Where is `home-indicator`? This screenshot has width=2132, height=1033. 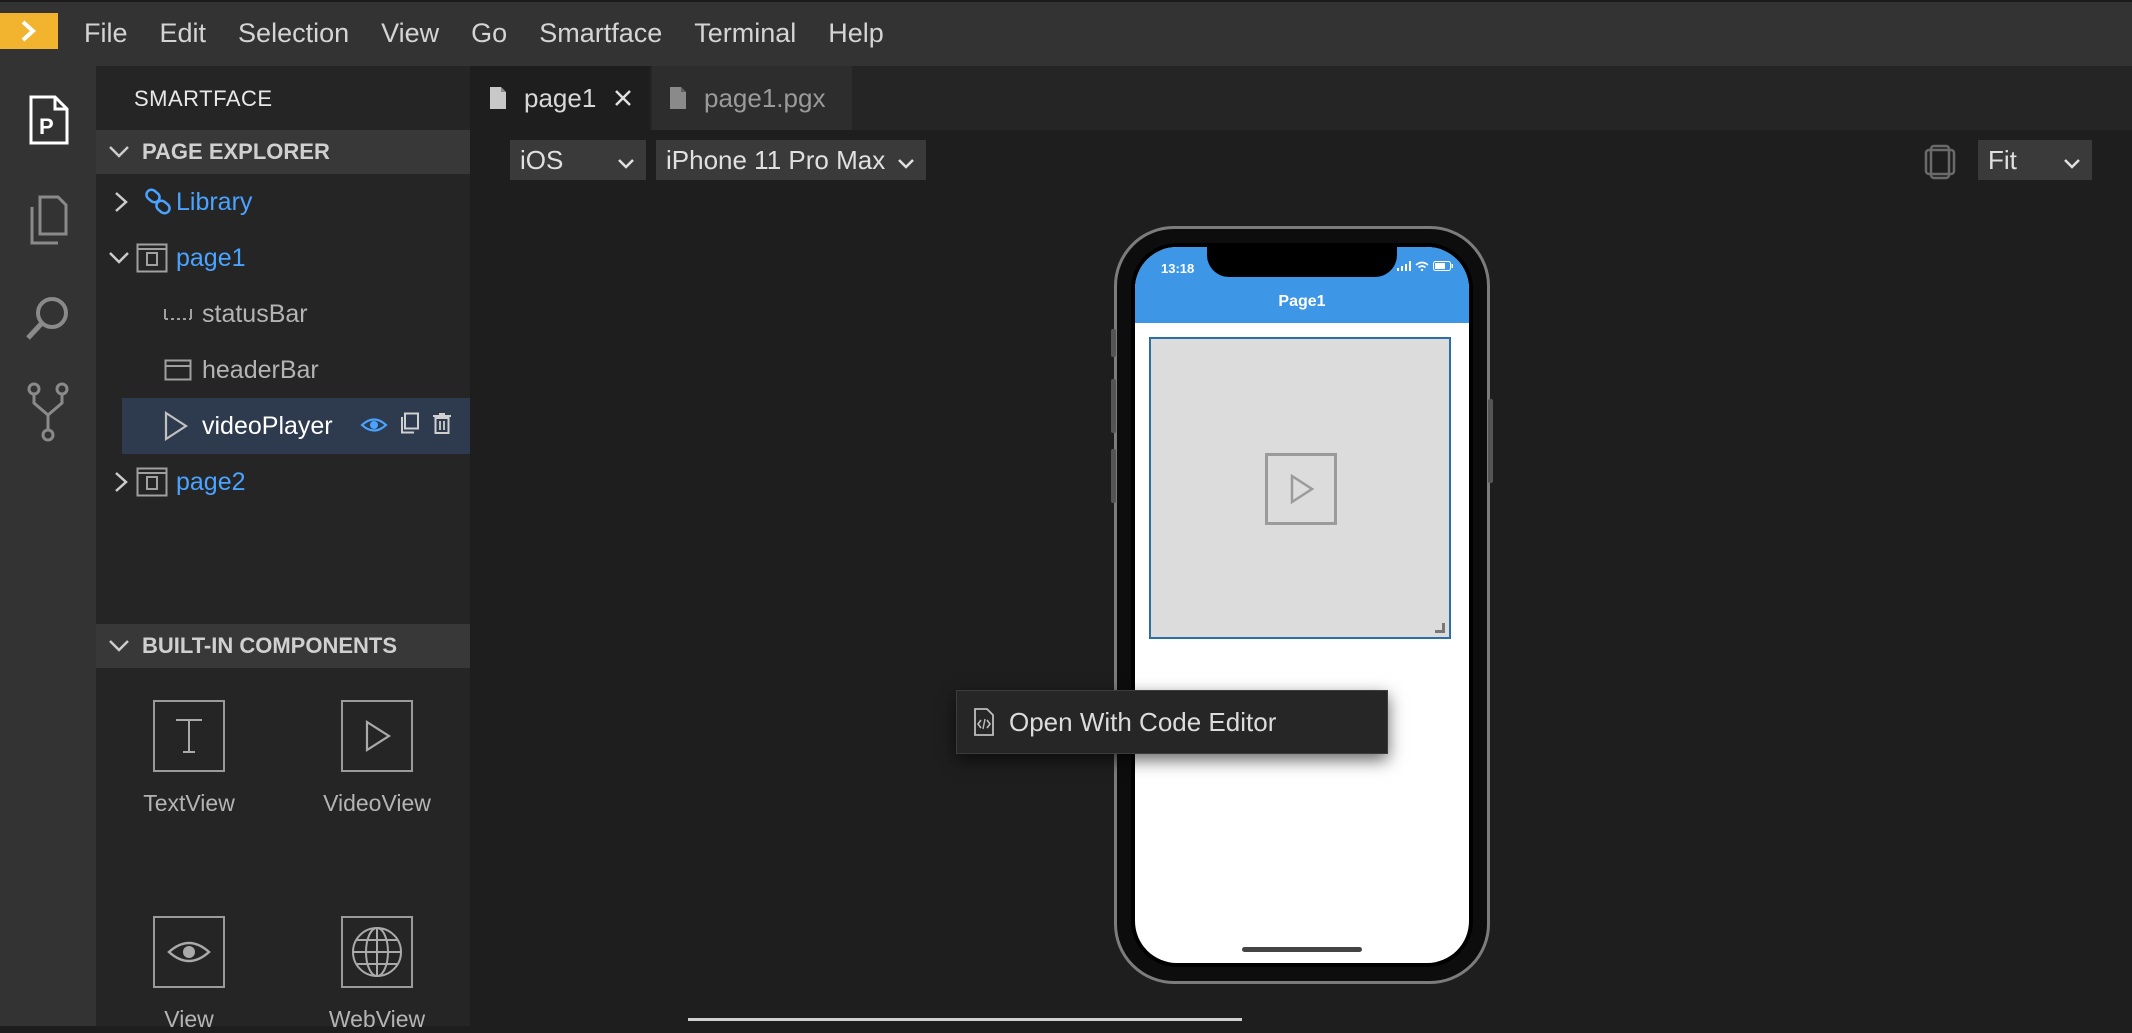
home-indicator is located at coordinates (1302, 949).